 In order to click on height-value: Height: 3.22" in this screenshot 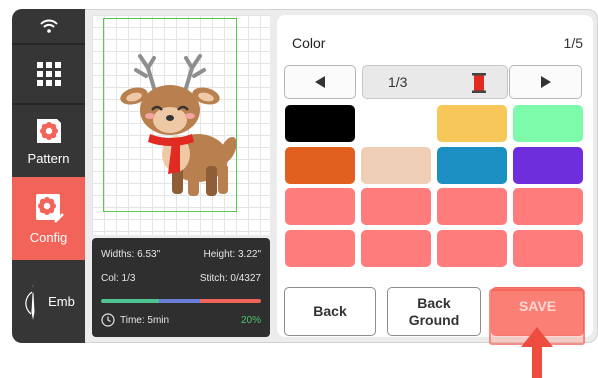, I will do `click(232, 254)`.